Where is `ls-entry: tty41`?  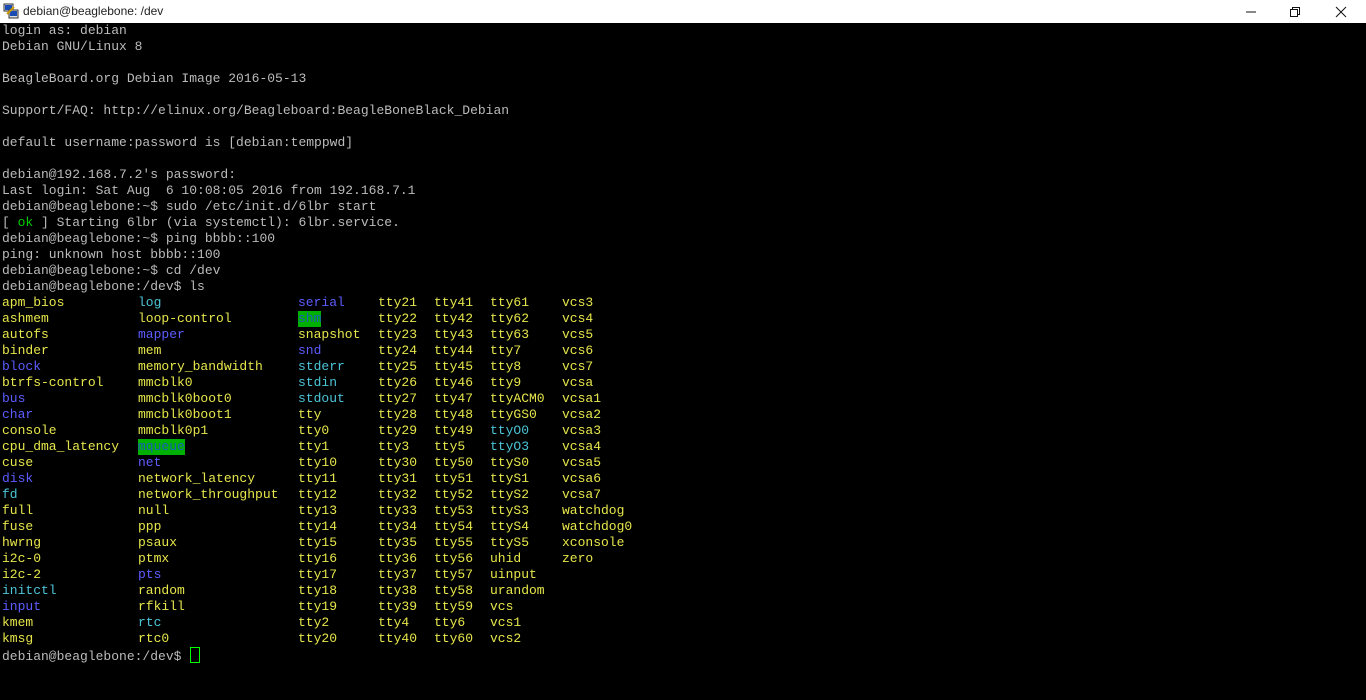 ls-entry: tty41 is located at coordinates (454, 302).